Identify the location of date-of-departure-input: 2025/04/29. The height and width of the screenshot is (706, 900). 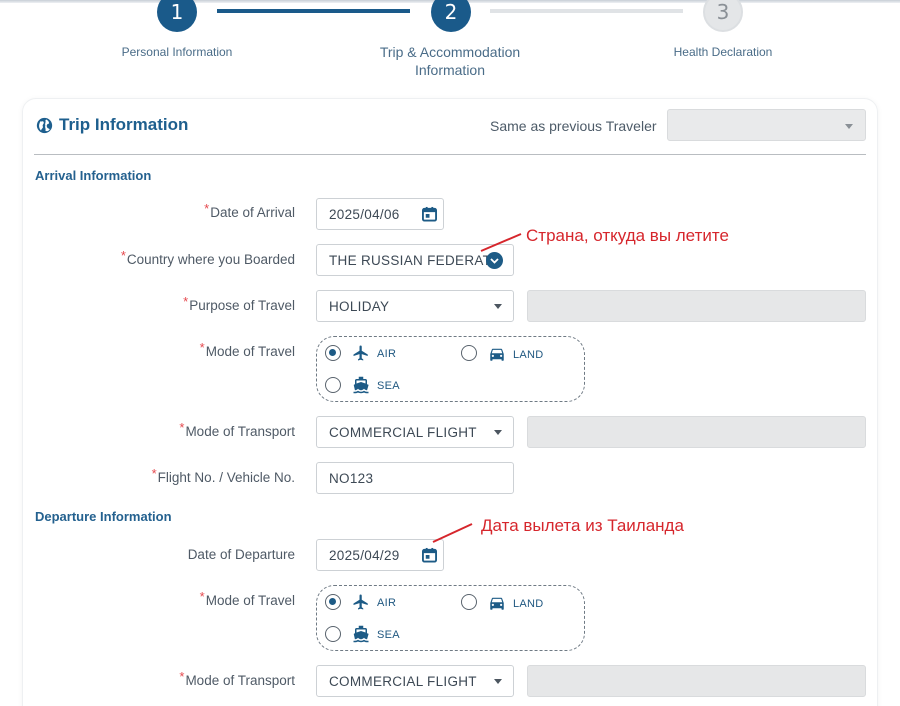
(380, 555).